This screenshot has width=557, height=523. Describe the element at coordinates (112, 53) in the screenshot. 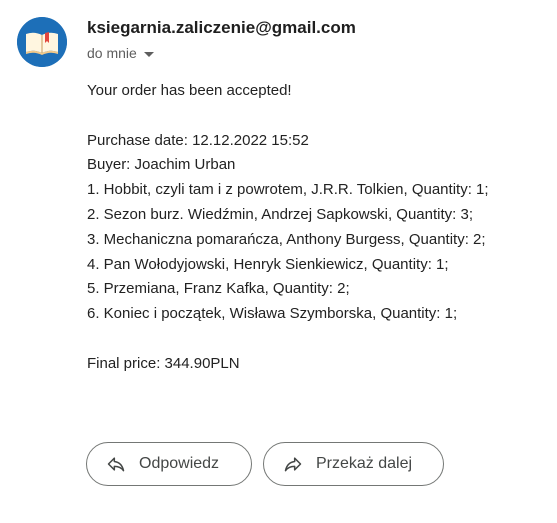

I see `recipient-label: do mnie` at that location.